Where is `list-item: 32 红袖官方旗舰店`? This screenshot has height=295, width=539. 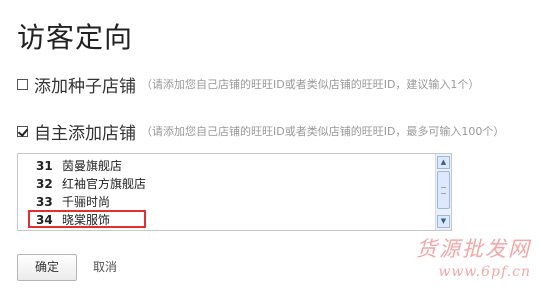 list-item: 32 红袖官方旗舰店 is located at coordinates (91, 183).